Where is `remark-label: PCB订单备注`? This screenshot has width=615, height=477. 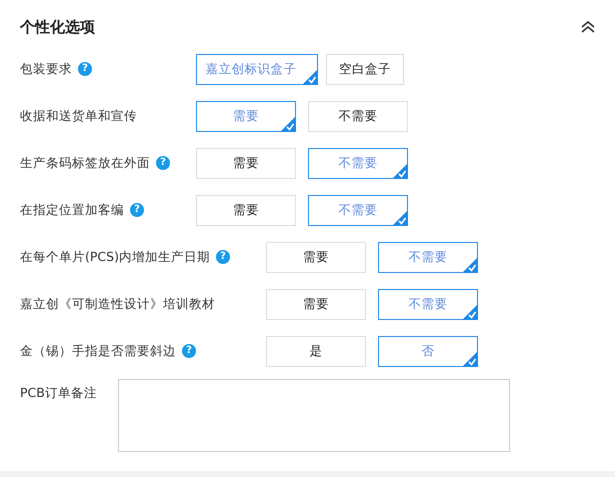 remark-label: PCB订单备注 is located at coordinates (59, 393).